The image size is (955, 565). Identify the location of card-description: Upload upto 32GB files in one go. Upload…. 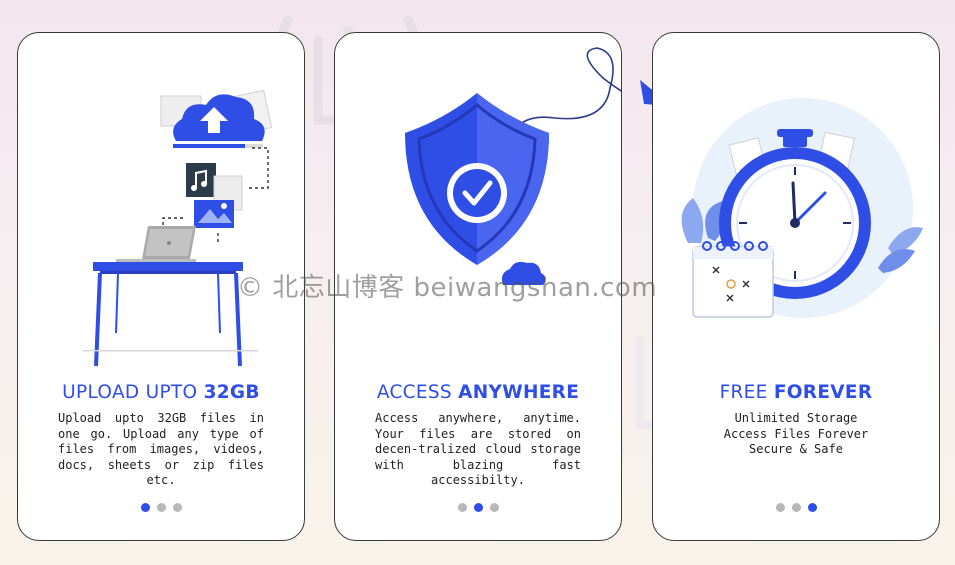
(161, 449).